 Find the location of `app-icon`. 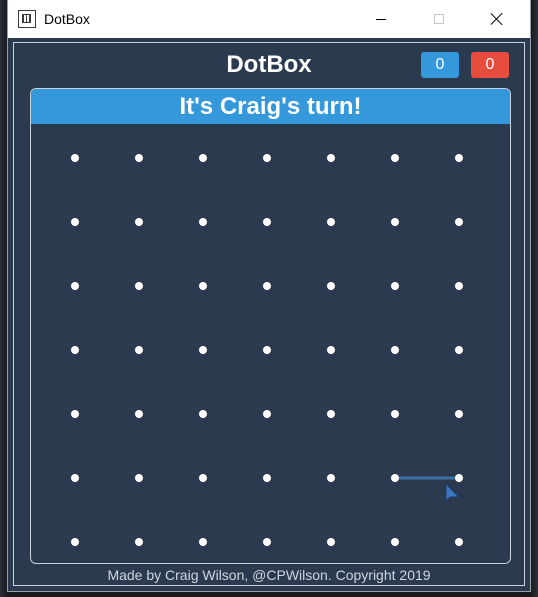

app-icon is located at coordinates (27, 19).